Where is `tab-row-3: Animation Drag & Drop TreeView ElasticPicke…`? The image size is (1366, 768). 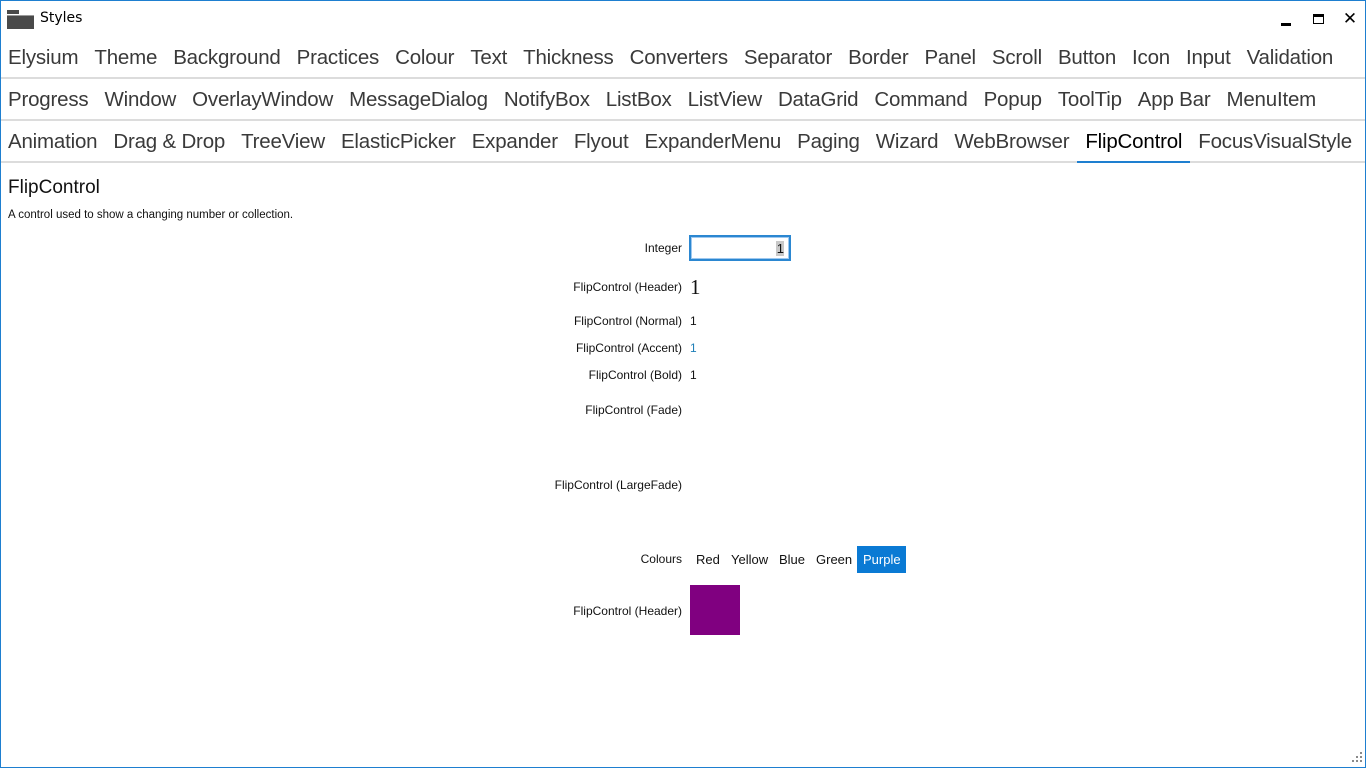
tab-row-3: Animation Drag & Drop TreeView ElasticPicke… is located at coordinates (683, 142).